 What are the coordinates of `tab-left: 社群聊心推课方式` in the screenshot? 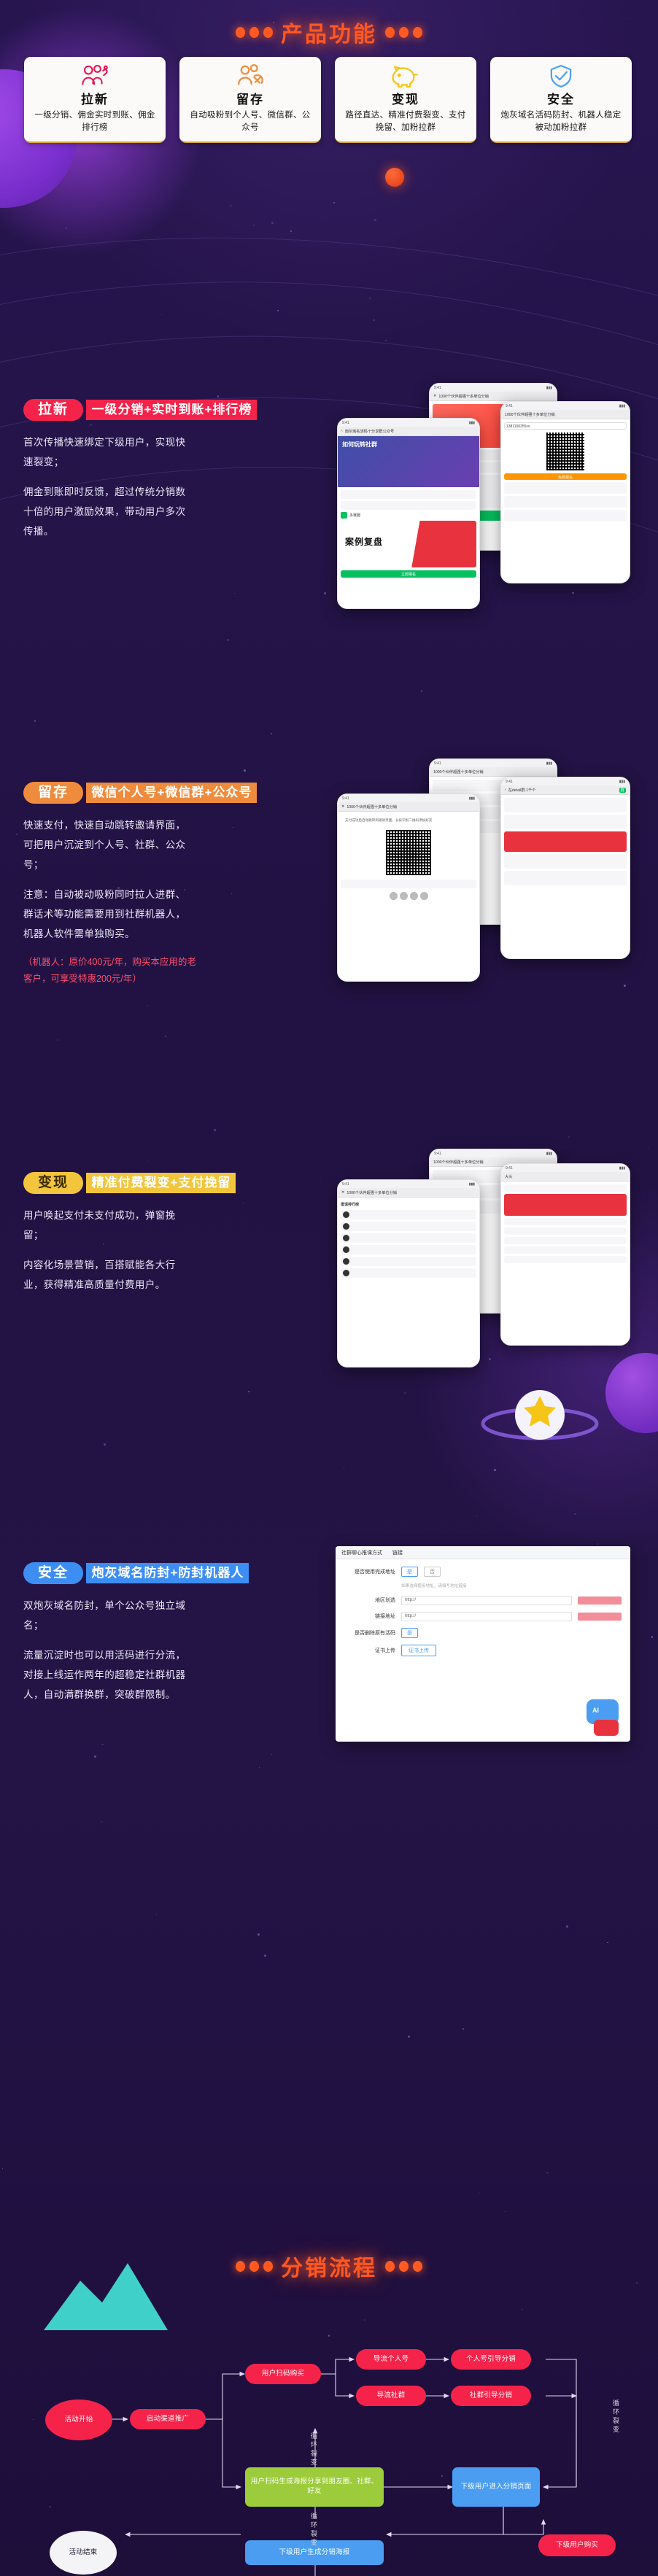 It's located at (361, 1552).